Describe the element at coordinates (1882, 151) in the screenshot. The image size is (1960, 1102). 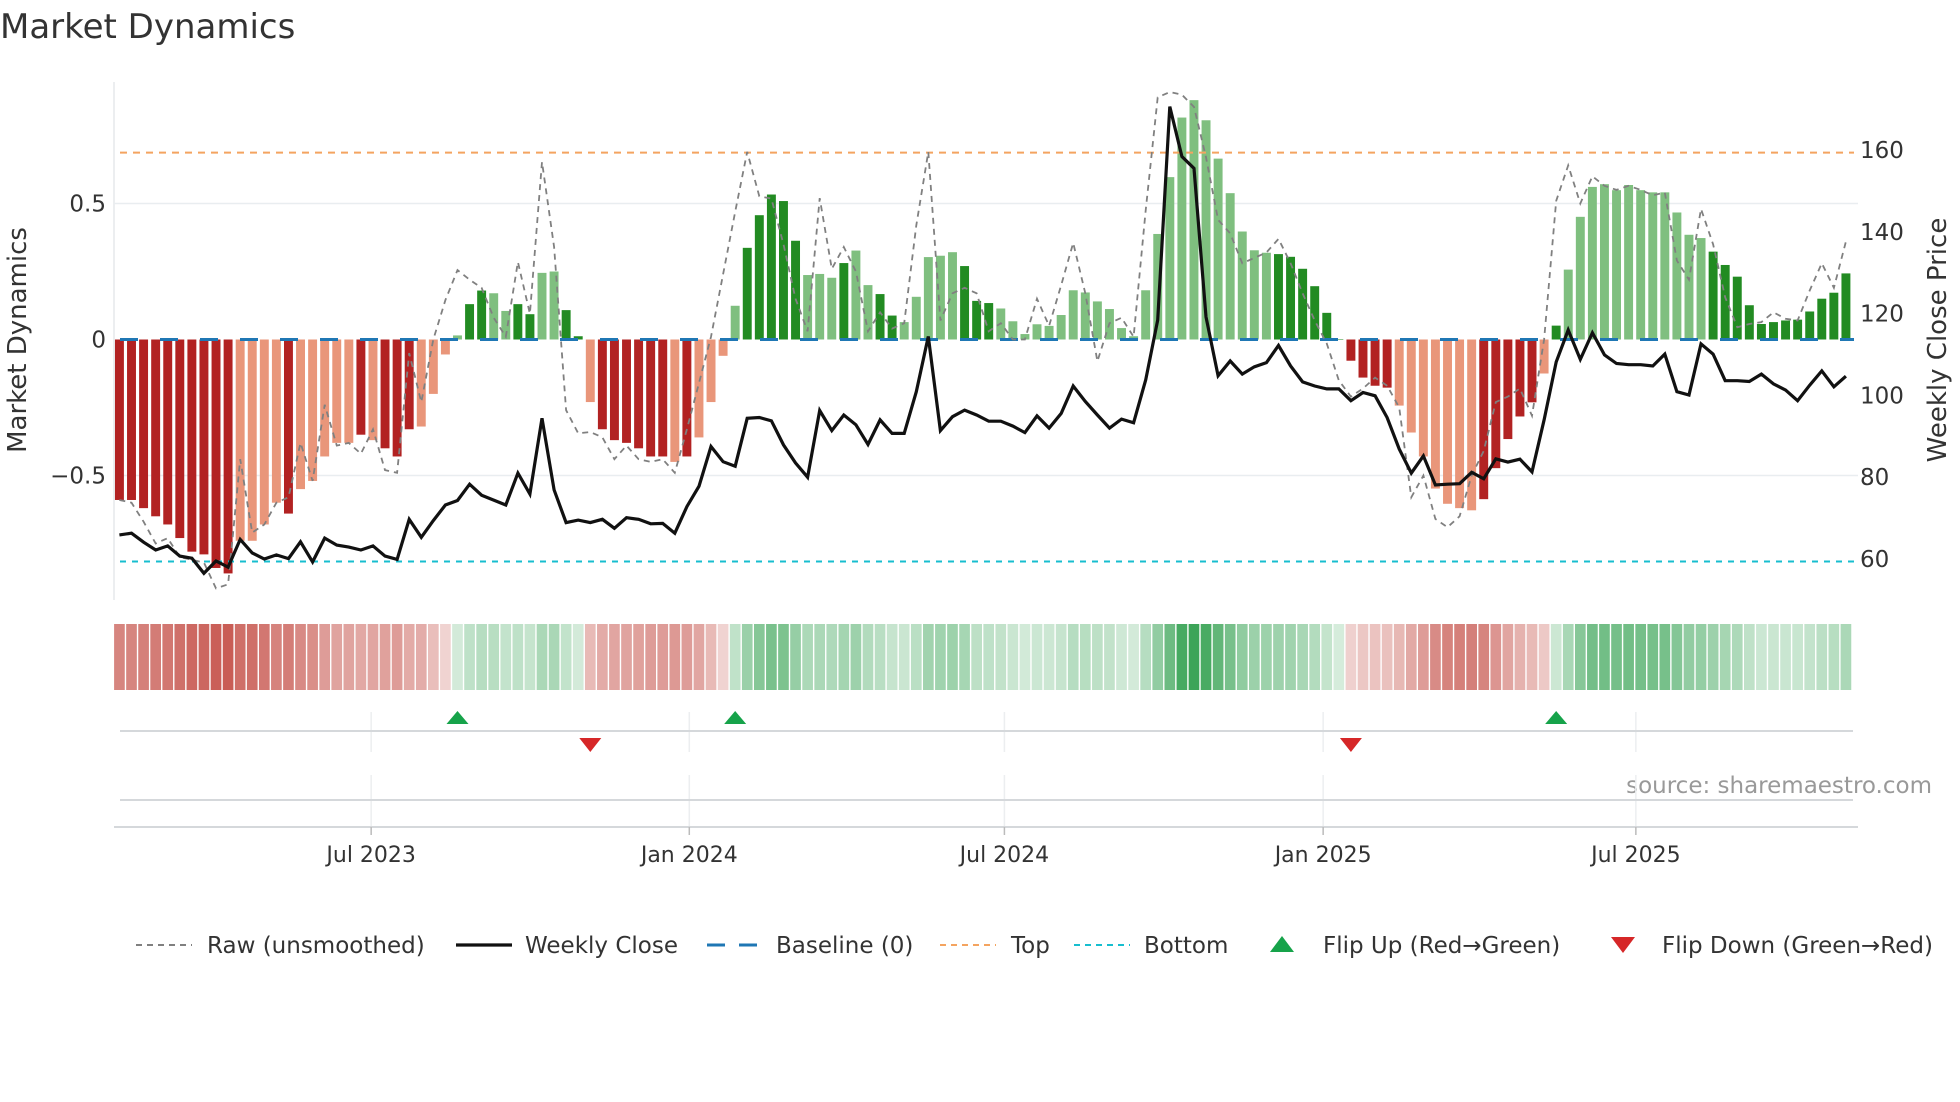
I see `y-tick-label-right: 160` at that location.